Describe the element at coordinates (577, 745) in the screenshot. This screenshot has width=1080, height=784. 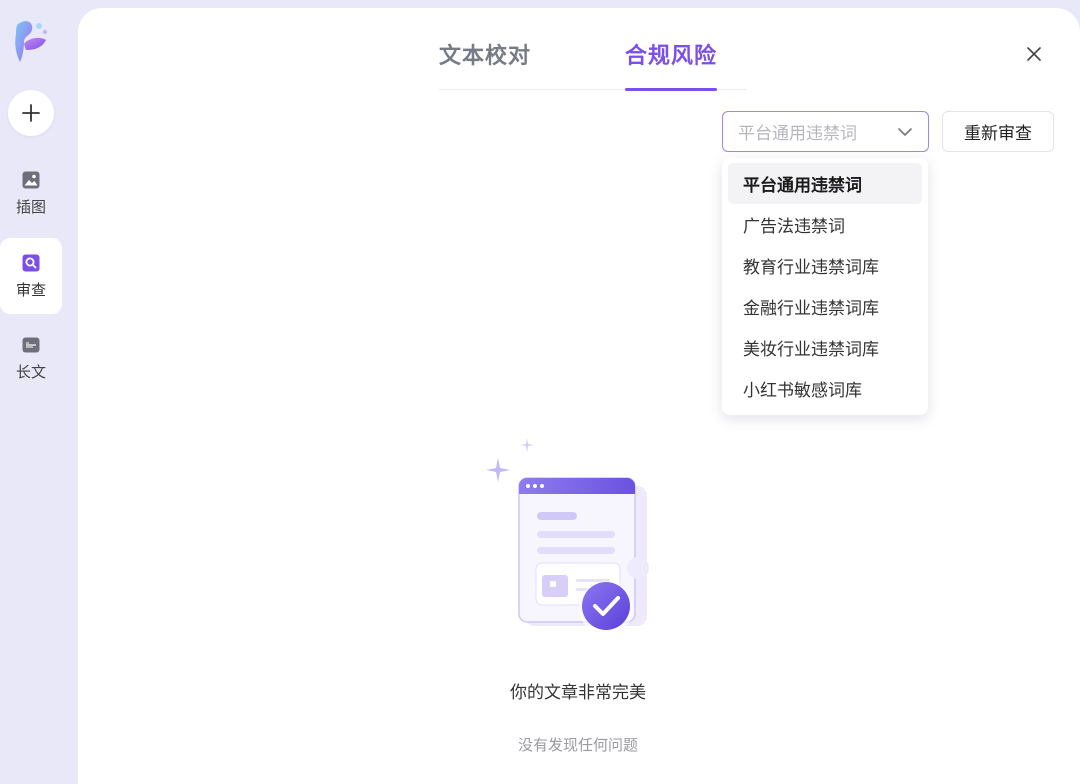
I see `empty-state-subtitle: 没有发现任何问题` at that location.